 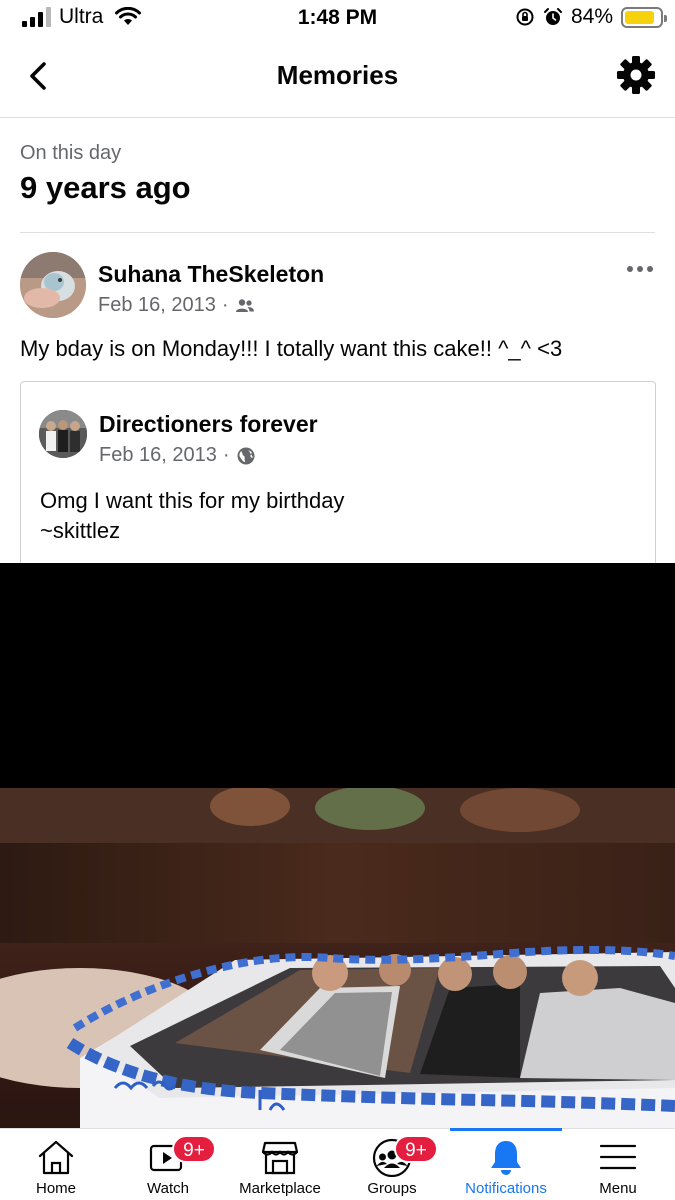 I want to click on tab-marketplace: Marketplace, so click(x=280, y=1164).